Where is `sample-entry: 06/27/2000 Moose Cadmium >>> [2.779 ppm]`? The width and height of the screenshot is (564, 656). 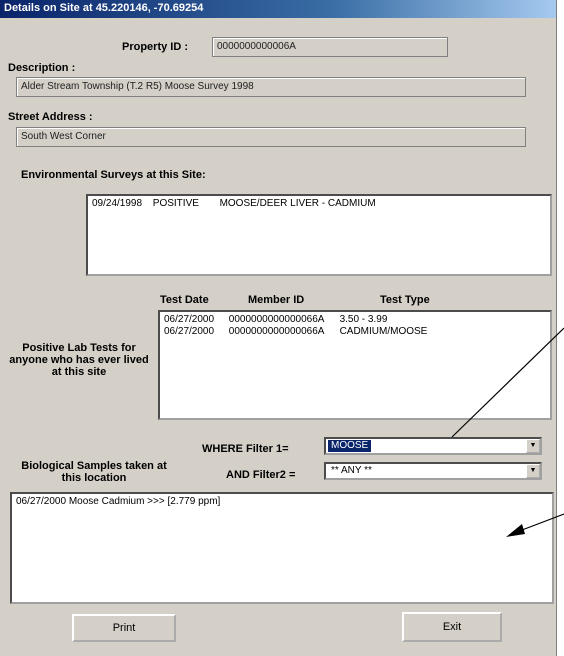
sample-entry: 06/27/2000 Moose Cadmium >>> [2.779 ppm] is located at coordinates (118, 501).